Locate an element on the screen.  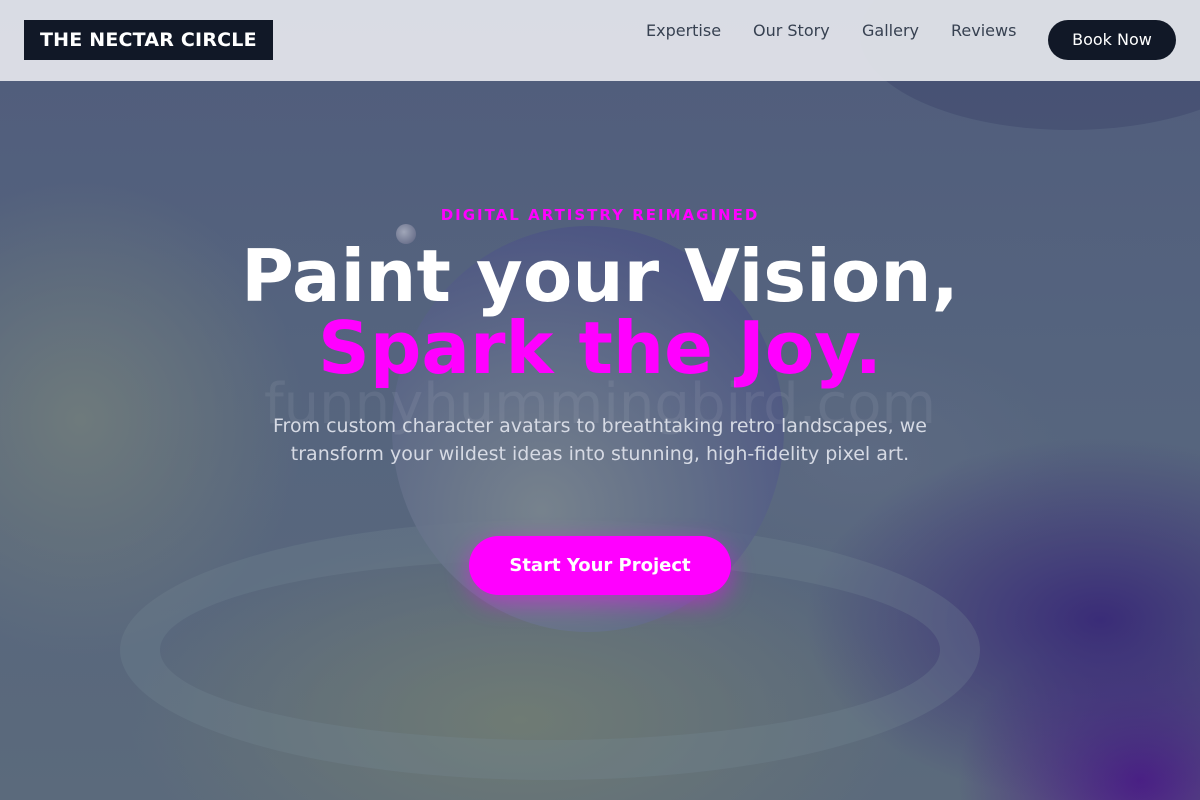
nav-link-our-story: Our Story is located at coordinates (791, 31).